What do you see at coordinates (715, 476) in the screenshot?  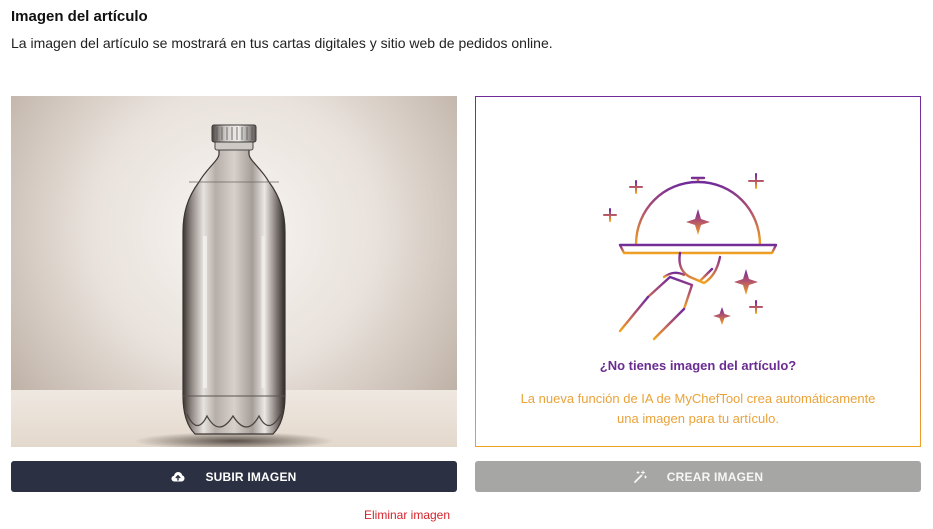 I see `create-image-label: CREAR IMAGEN` at bounding box center [715, 476].